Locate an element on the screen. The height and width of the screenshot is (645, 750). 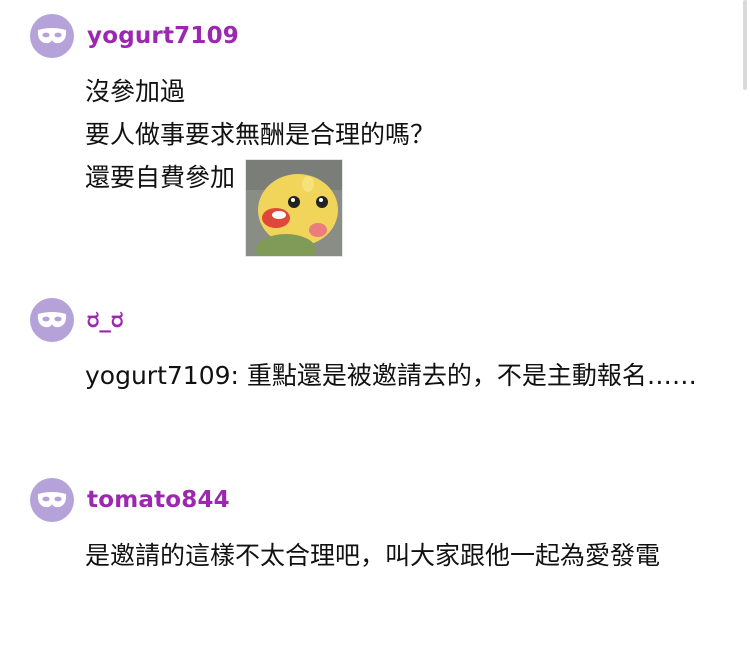
comment-header: tomato844 is located at coordinates (380, 500).